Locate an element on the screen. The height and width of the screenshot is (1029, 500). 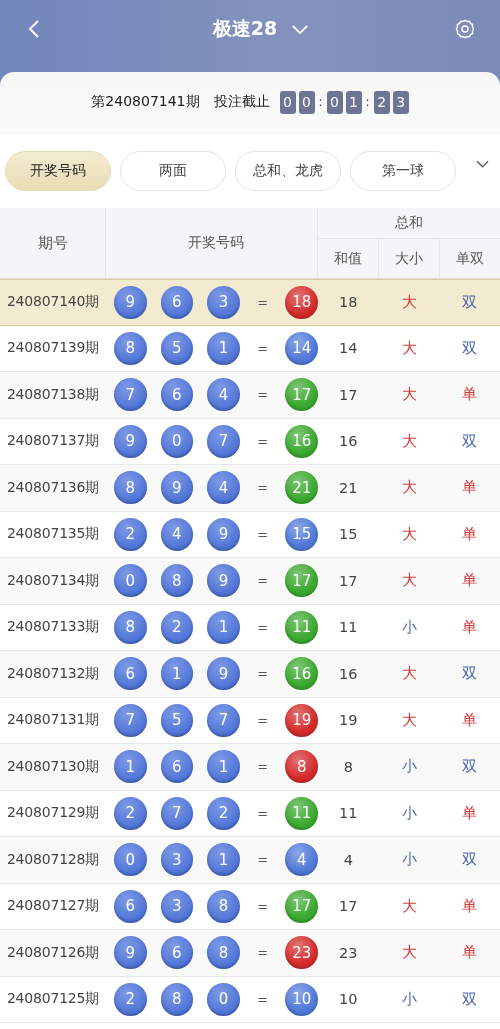
sum-cell-text: 11 is located at coordinates (348, 627).